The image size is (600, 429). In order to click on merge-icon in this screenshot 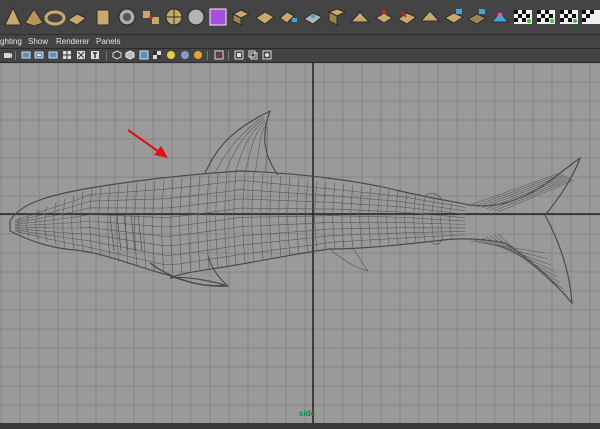, I will do `click(151, 17)`.